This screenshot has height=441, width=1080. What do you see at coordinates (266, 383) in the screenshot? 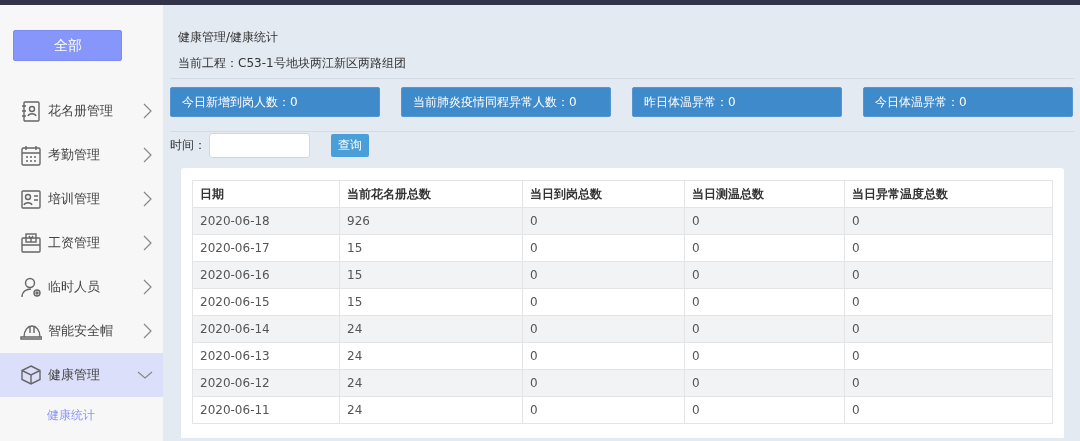
I see `table-cell: 2020-06-12` at bounding box center [266, 383].